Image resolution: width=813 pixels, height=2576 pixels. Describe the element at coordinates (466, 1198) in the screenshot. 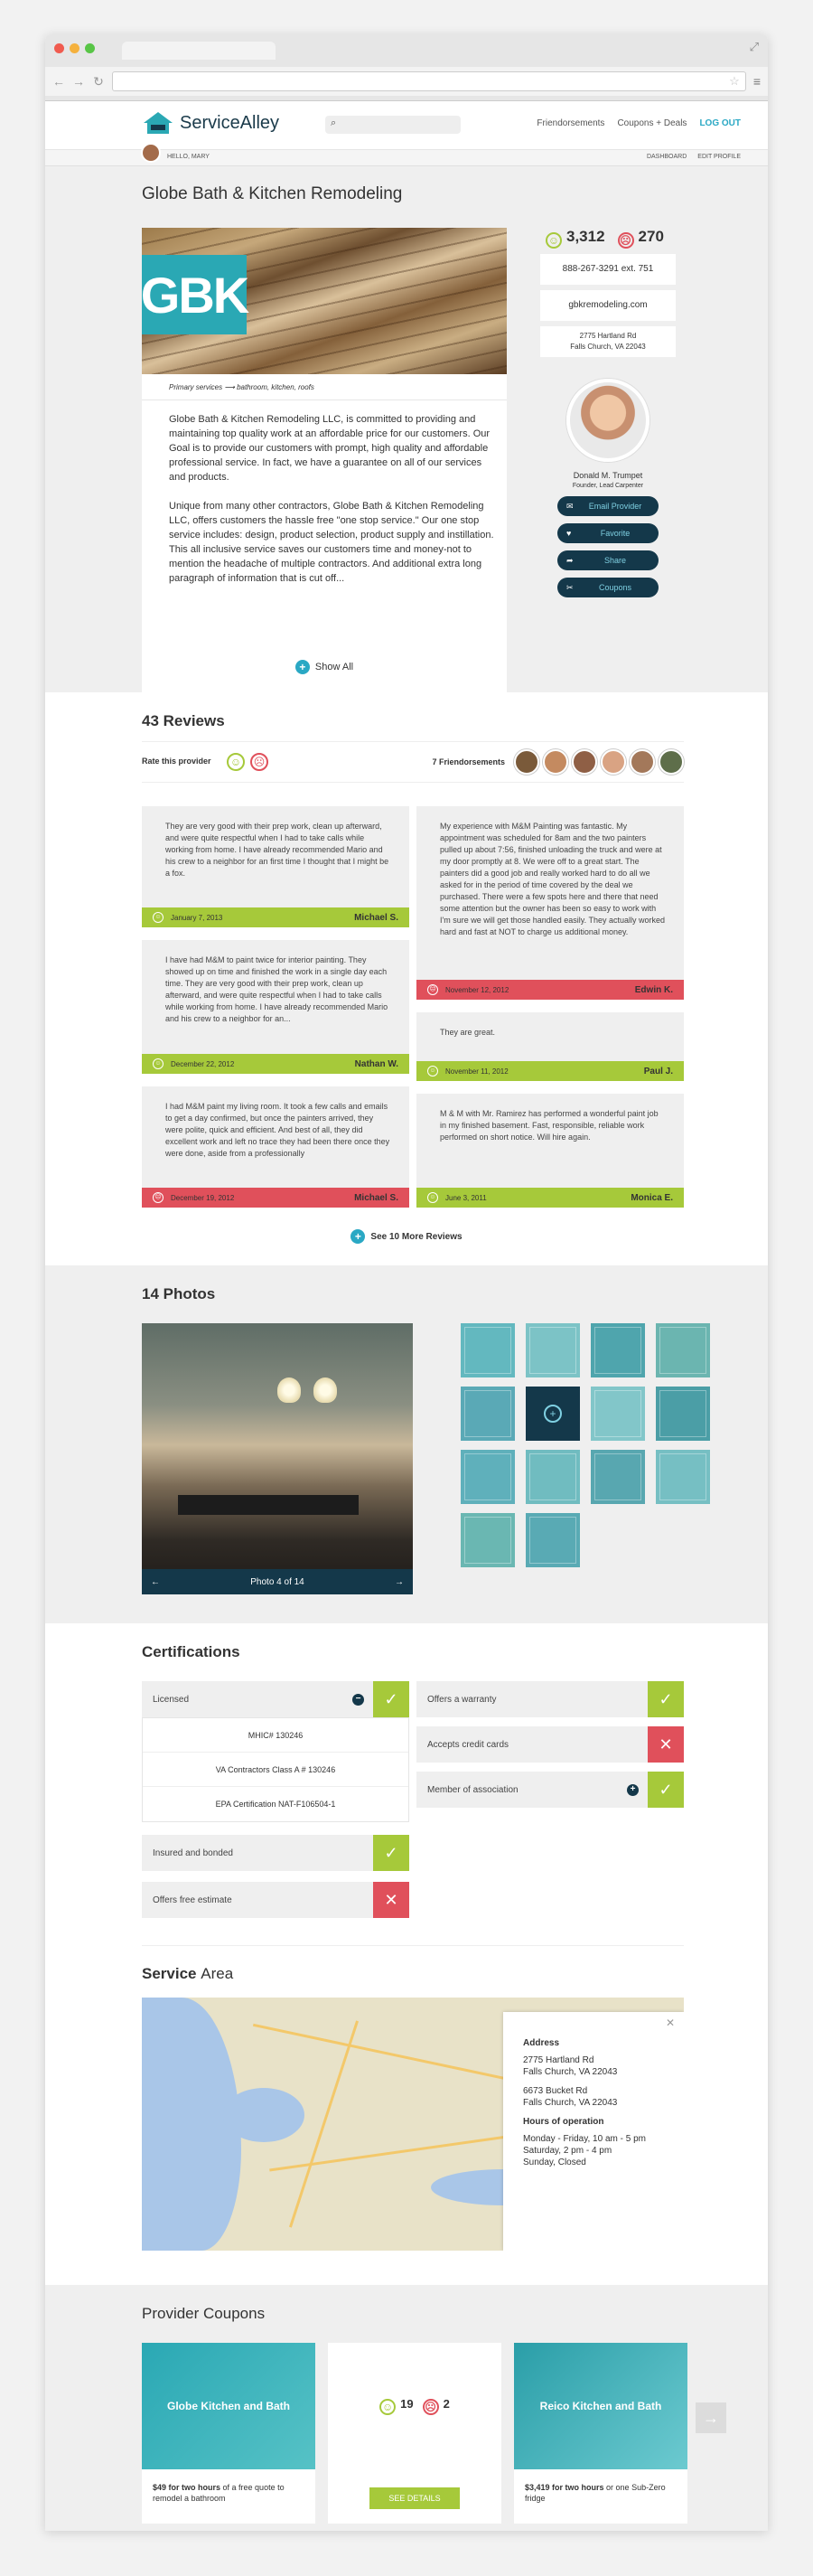

I see `review-date: June 3, 2011` at that location.